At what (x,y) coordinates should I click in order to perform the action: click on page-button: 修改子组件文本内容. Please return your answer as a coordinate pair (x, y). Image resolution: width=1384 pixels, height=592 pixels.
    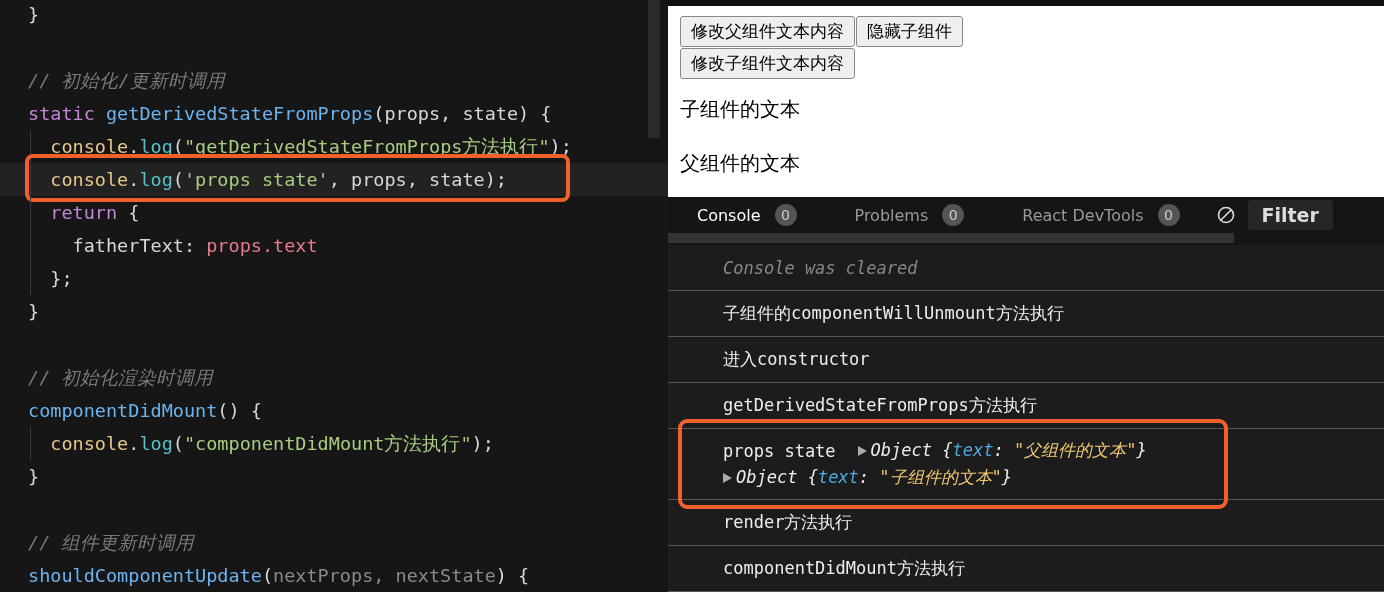
    Looking at the image, I should click on (767, 63).